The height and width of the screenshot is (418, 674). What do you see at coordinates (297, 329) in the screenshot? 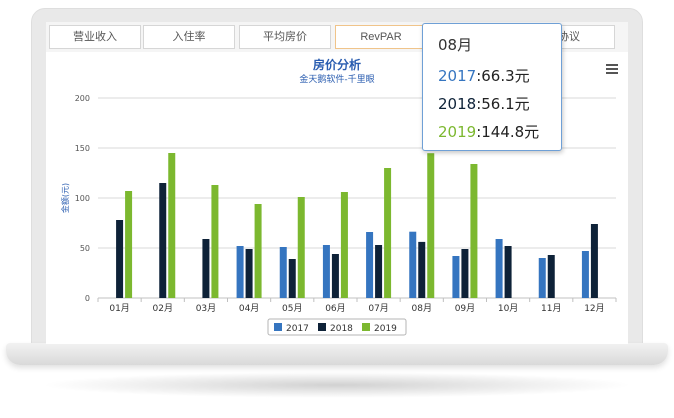
I see `legend-label-2017: 2017` at bounding box center [297, 329].